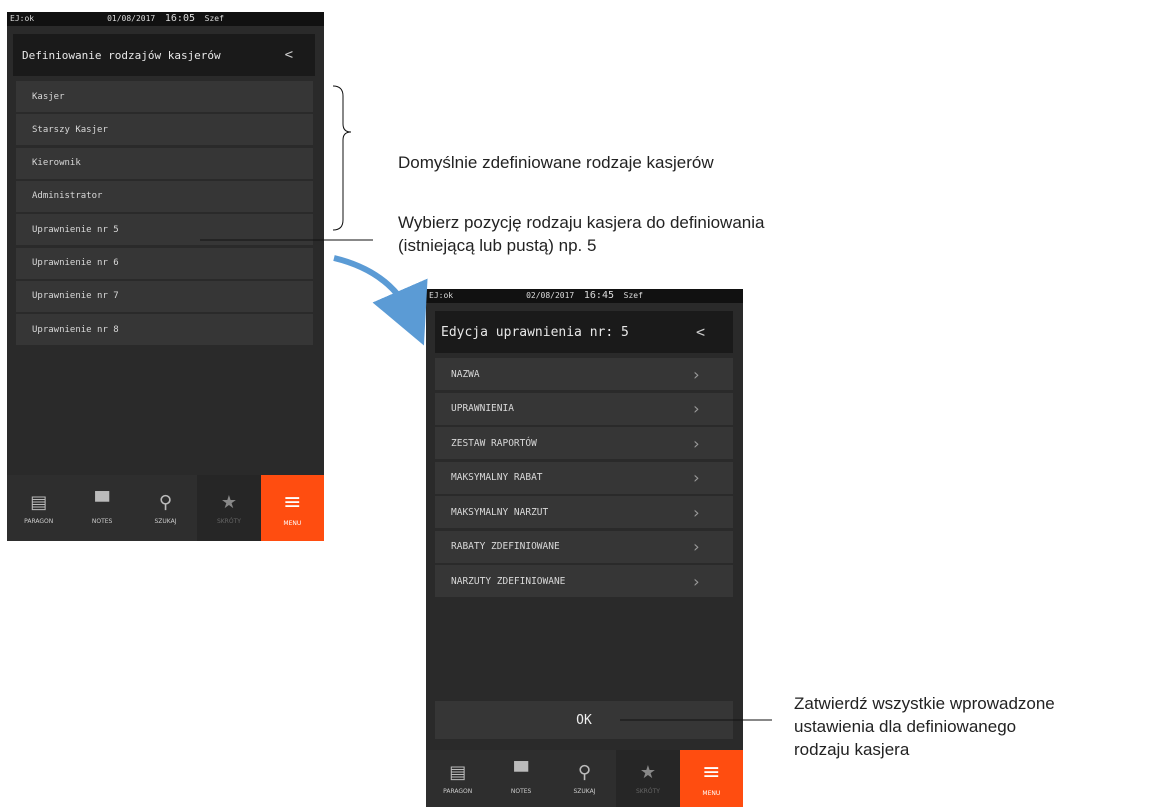 This screenshot has height=811, width=1158. What do you see at coordinates (164, 130) in the screenshot?
I see `list-item: Starszy Kasjer` at bounding box center [164, 130].